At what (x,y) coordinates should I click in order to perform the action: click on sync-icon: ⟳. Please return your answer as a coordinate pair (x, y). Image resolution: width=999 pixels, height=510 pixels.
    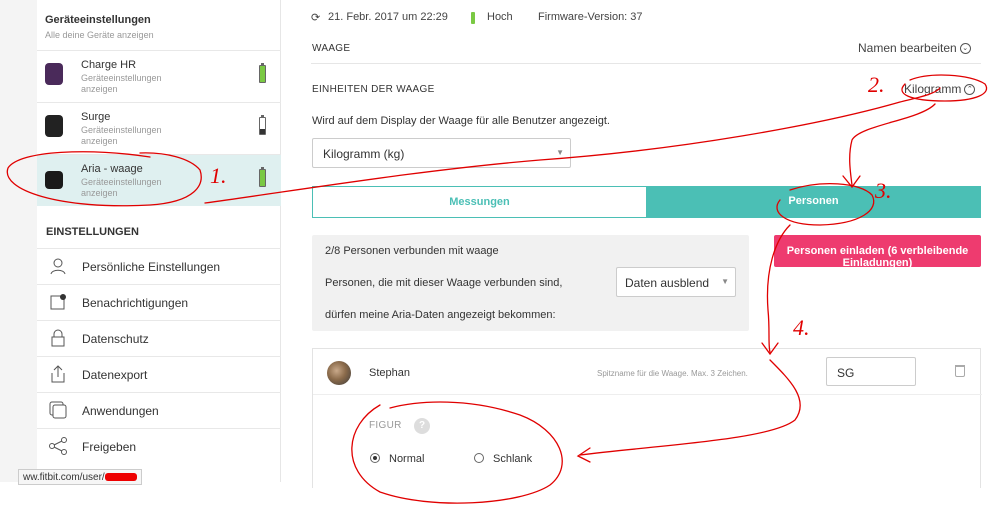
    Looking at the image, I should click on (315, 17).